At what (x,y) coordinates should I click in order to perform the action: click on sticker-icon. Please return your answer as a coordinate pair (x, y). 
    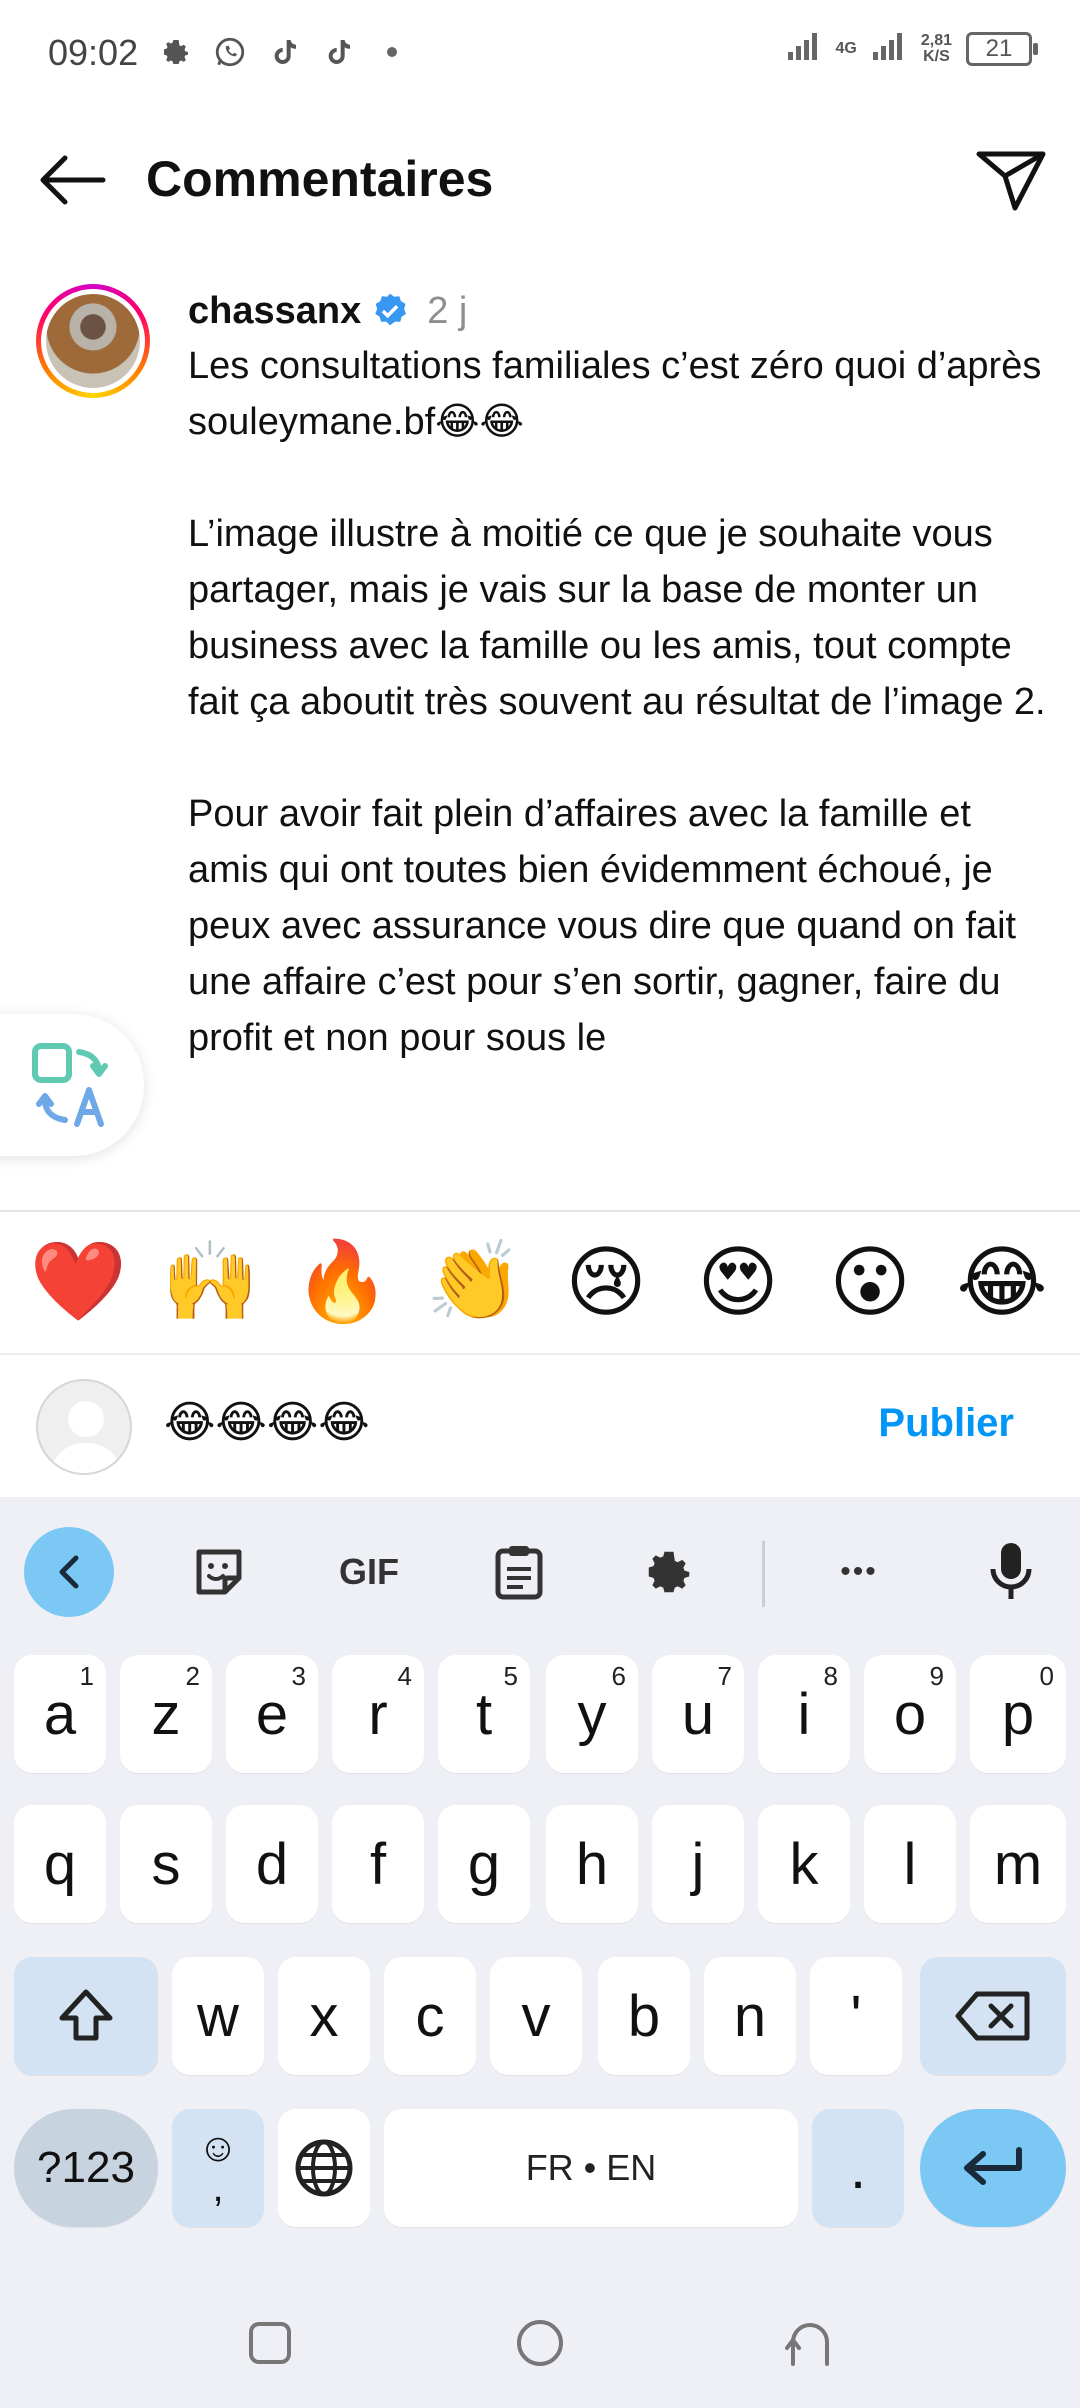
    Looking at the image, I should click on (219, 1572).